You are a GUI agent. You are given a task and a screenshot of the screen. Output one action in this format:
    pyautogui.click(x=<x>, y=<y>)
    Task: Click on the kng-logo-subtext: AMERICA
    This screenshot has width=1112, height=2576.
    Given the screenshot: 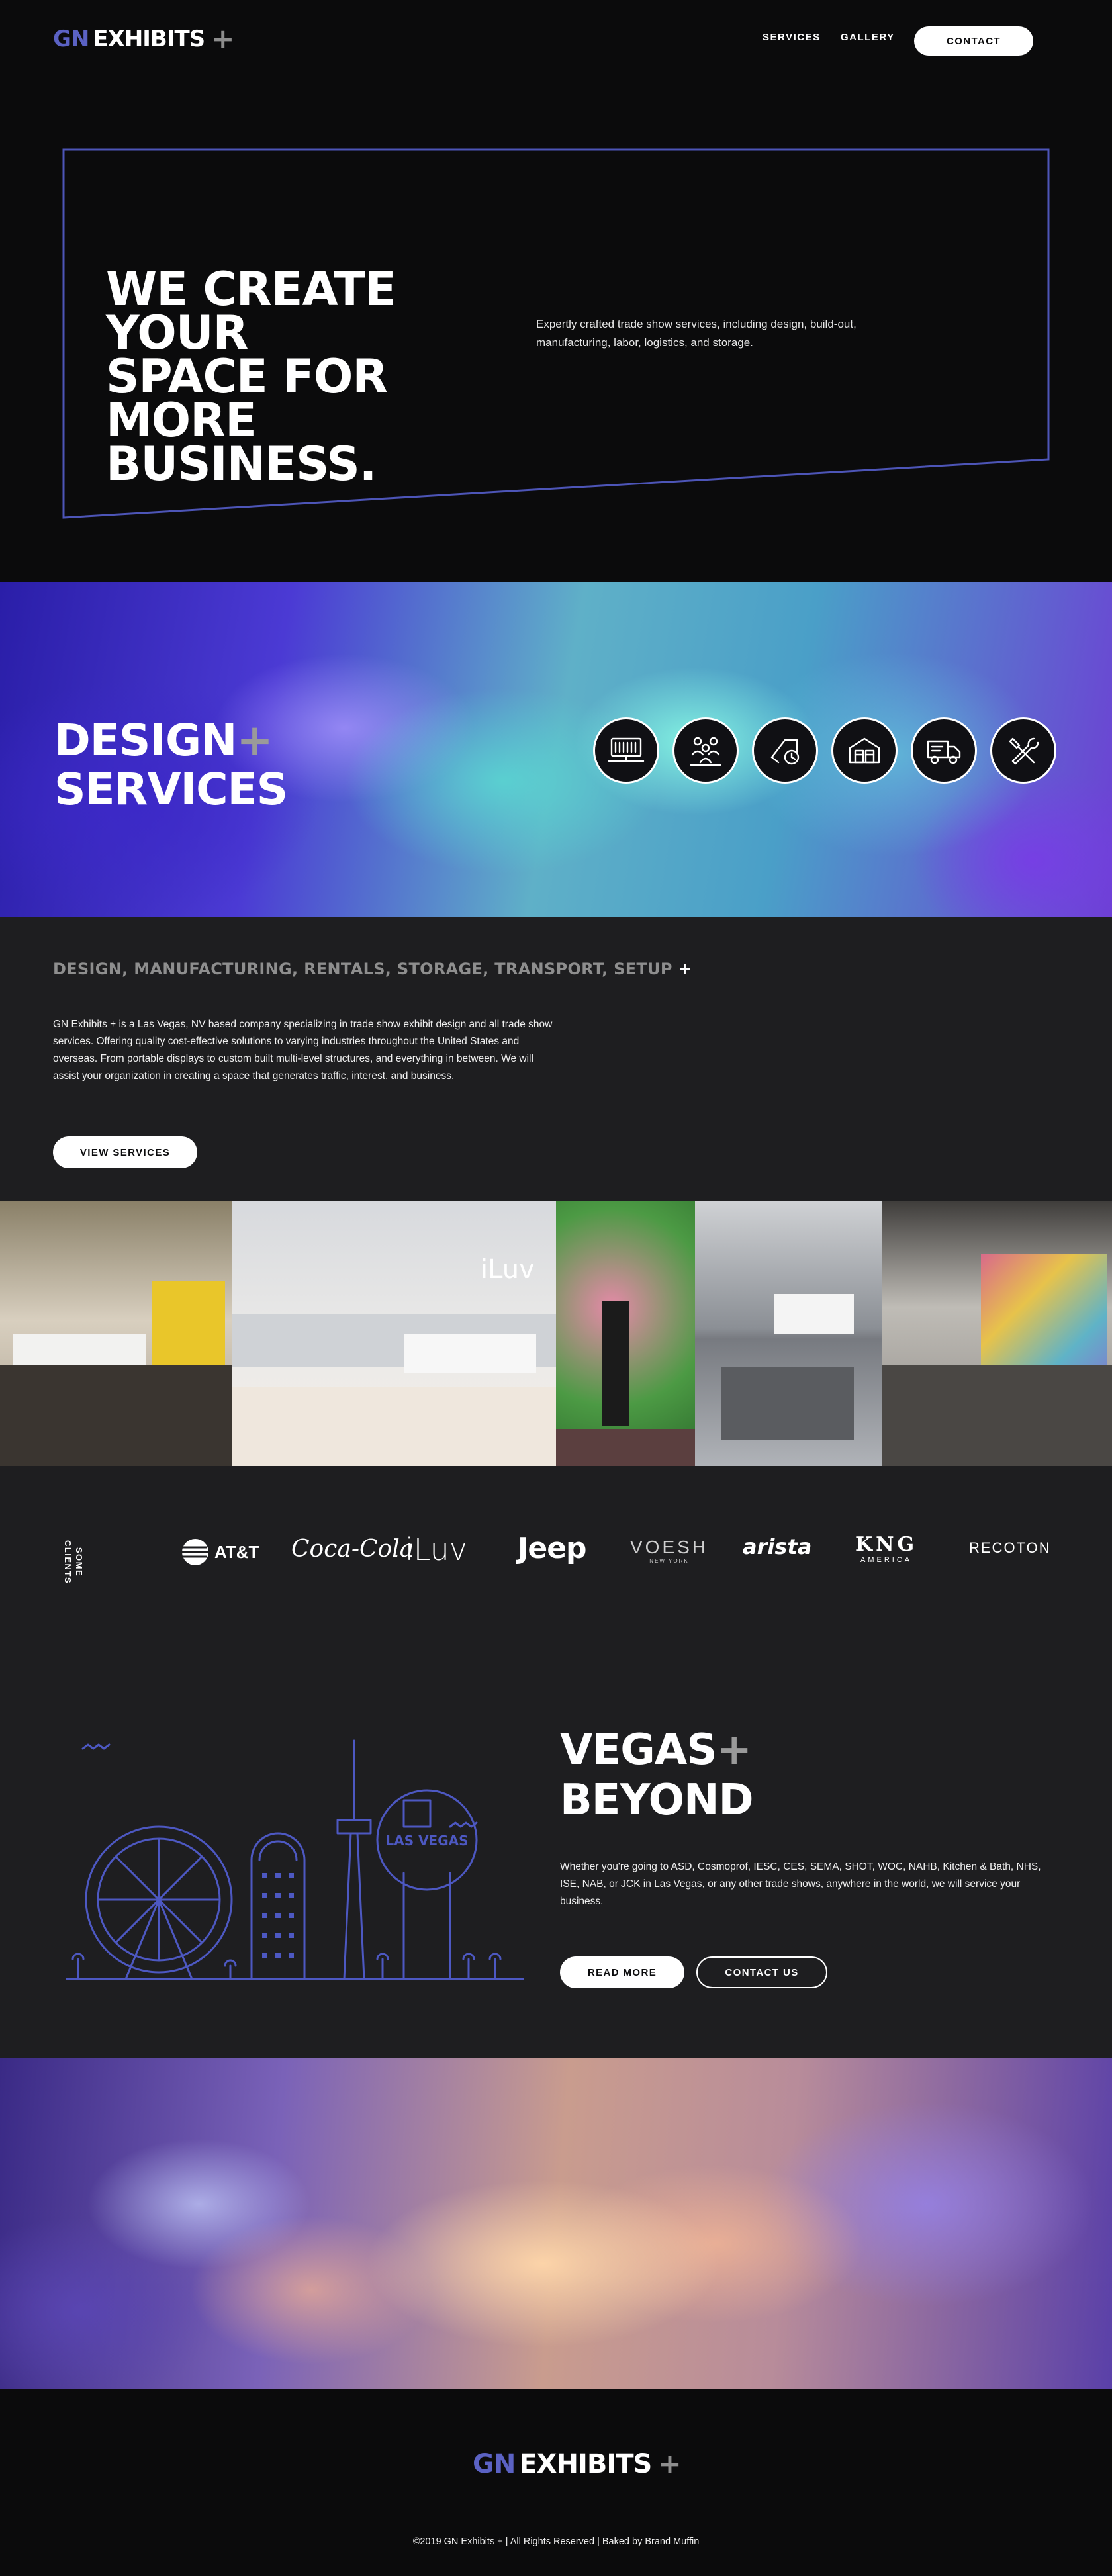 What is the action you would take?
    pyautogui.click(x=886, y=1560)
    